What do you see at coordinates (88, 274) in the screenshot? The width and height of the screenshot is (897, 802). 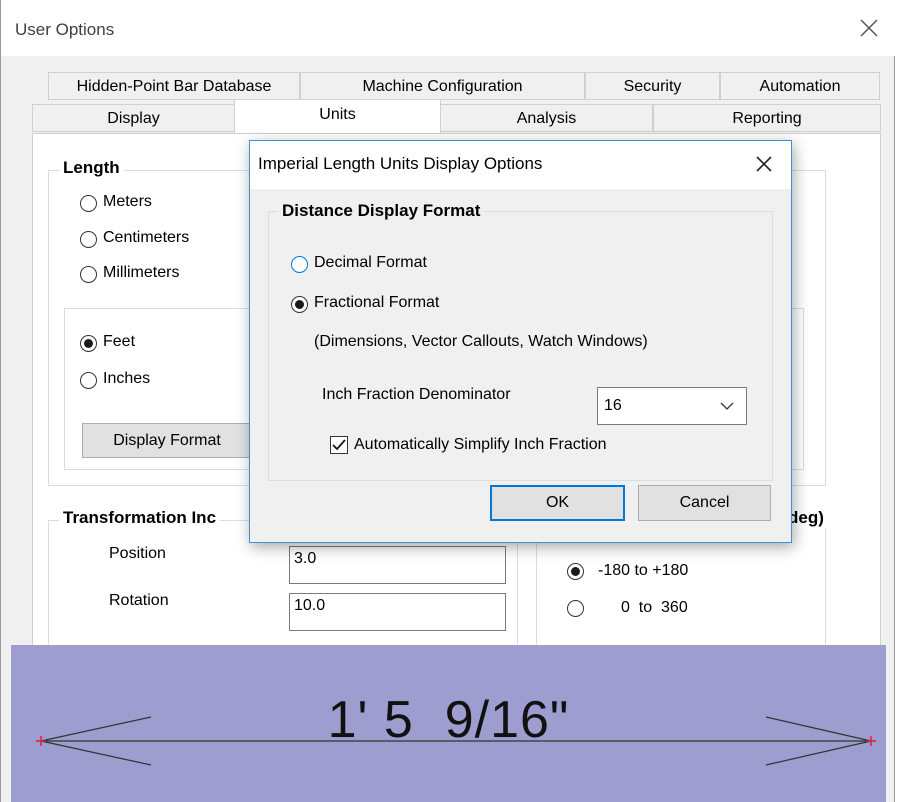 I see `radio-millimeters` at bounding box center [88, 274].